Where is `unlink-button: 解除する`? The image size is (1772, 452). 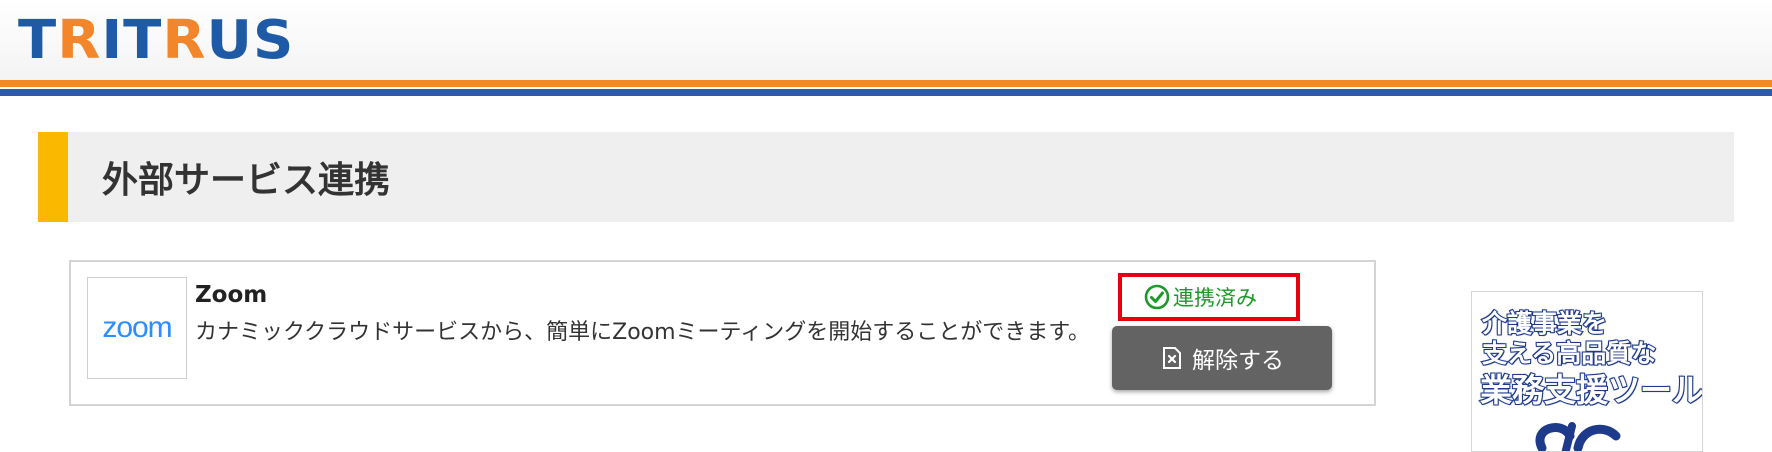 unlink-button: 解除する is located at coordinates (1222, 358).